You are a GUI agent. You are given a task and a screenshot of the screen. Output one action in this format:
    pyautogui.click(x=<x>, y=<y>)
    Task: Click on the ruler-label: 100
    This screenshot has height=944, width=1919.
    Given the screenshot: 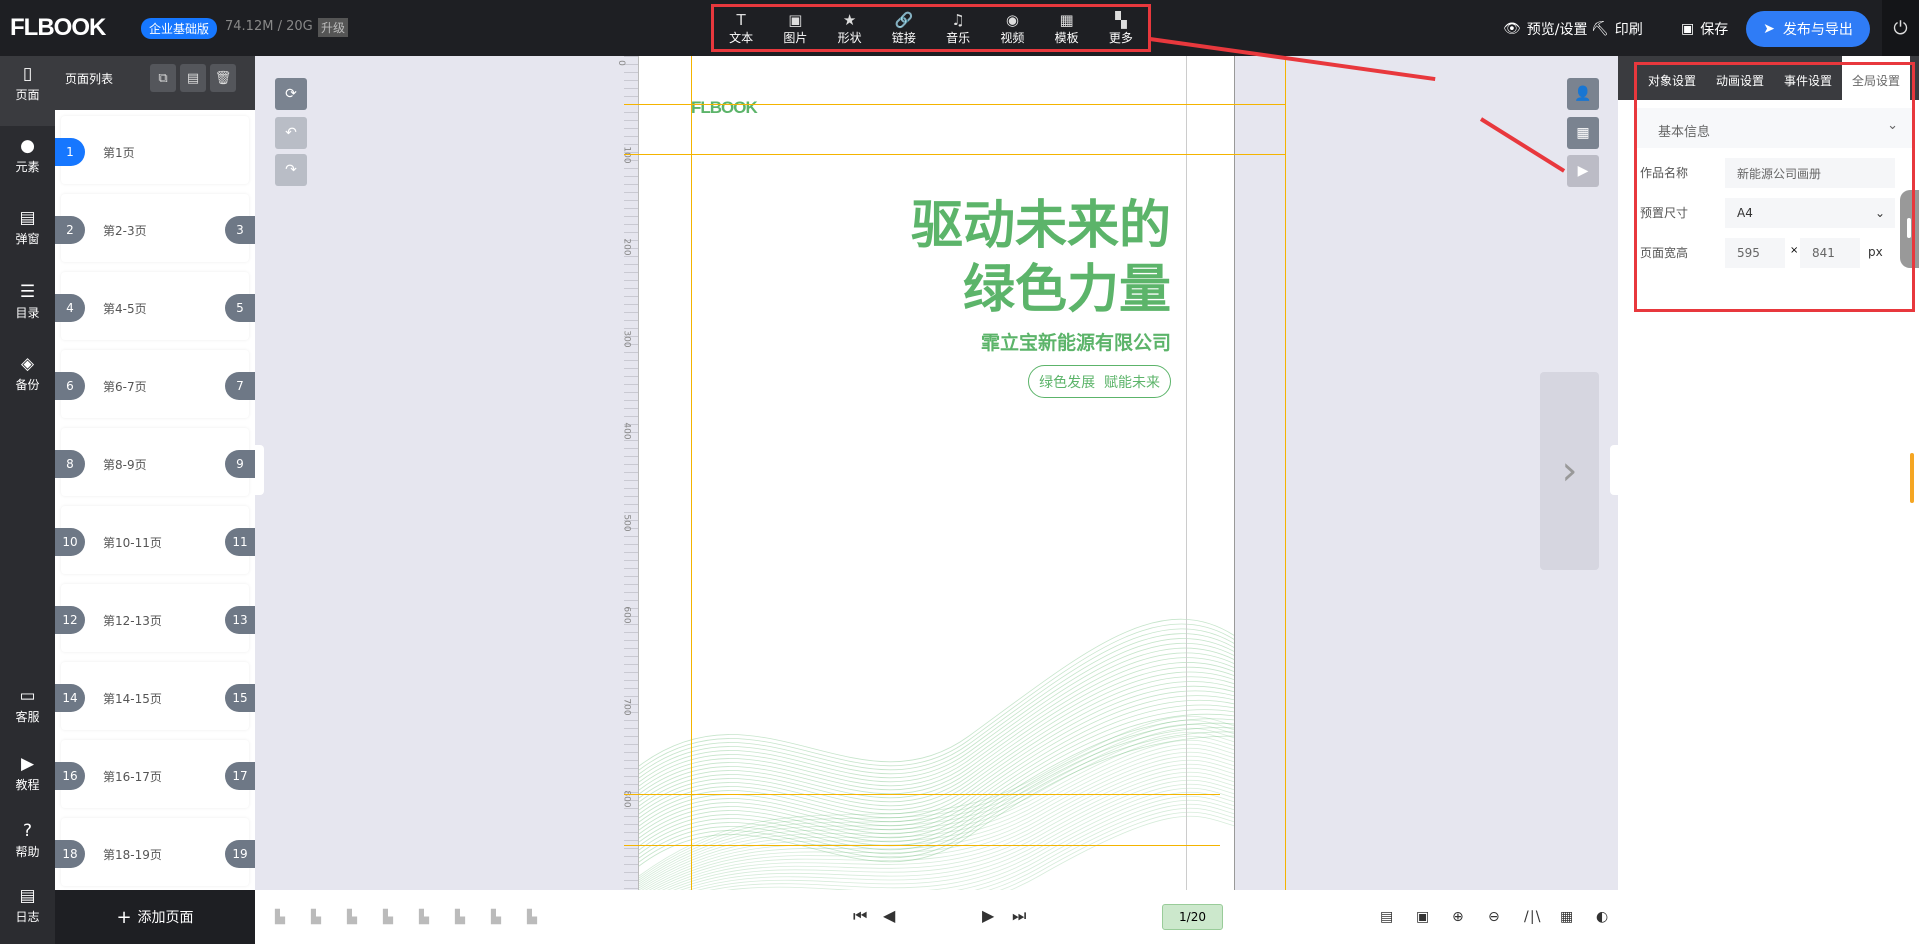 What is the action you would take?
    pyautogui.click(x=626, y=155)
    